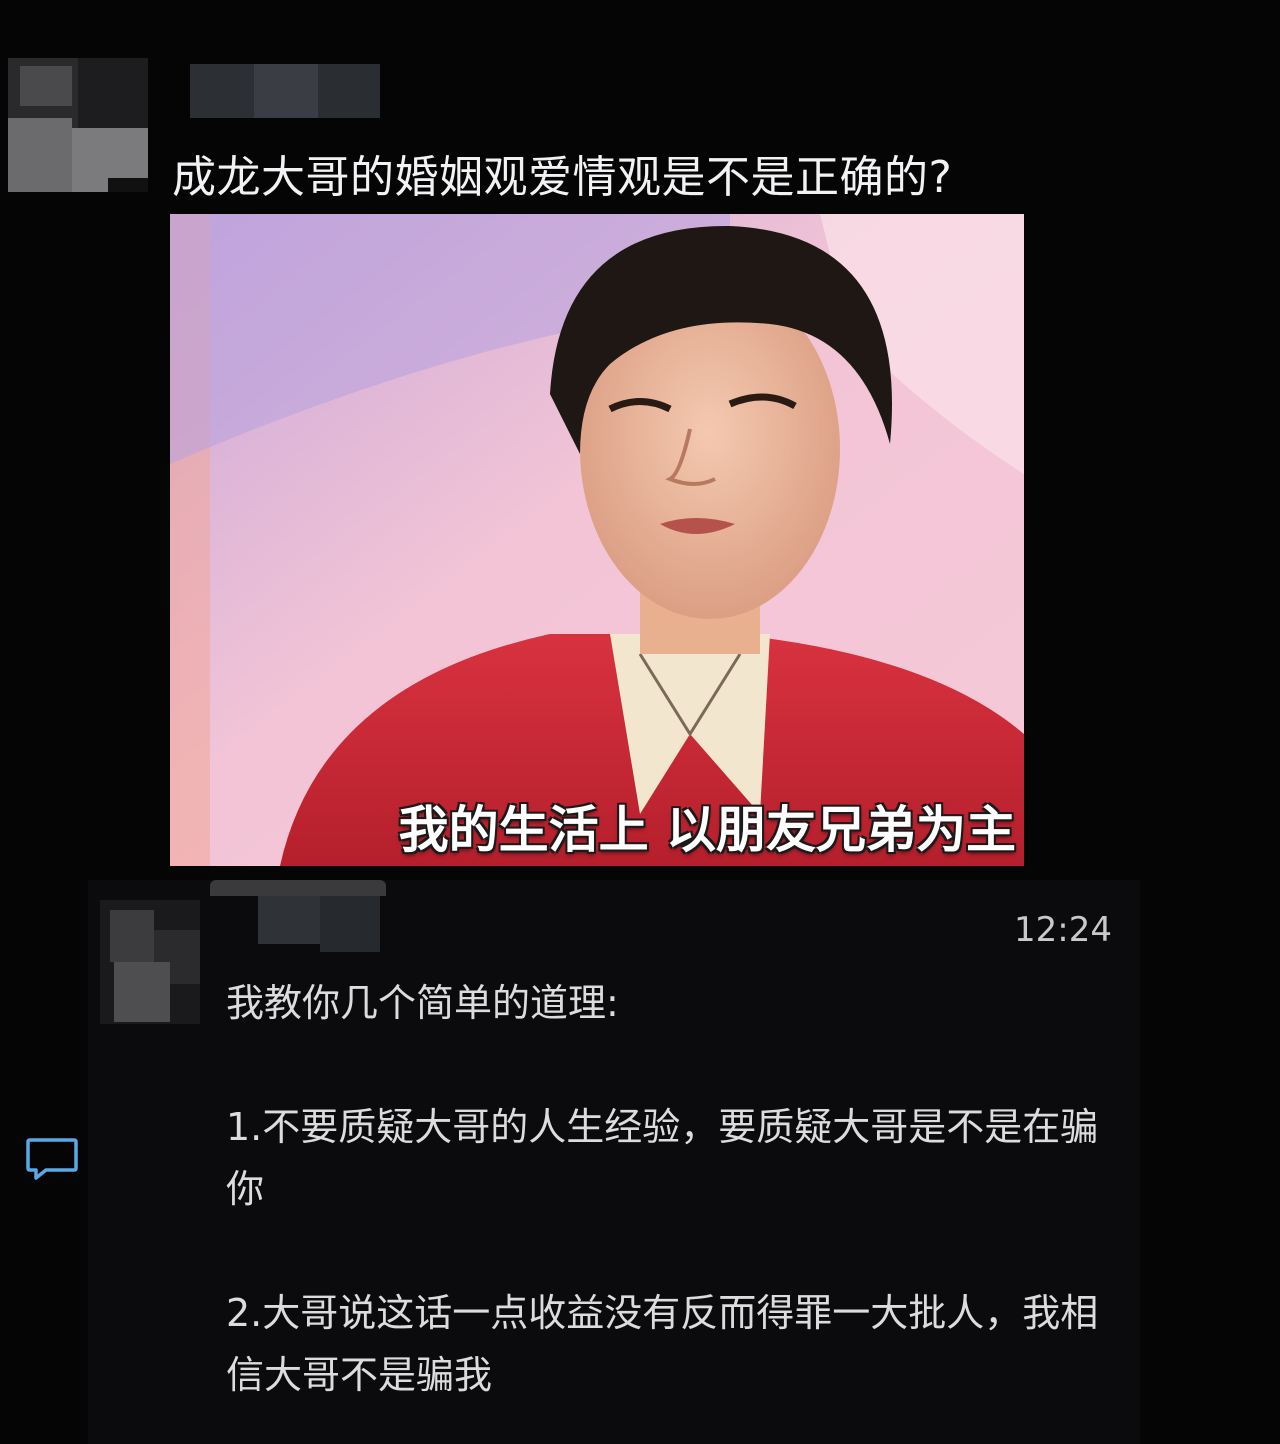  What do you see at coordinates (78, 125) in the screenshot?
I see `post-author-avatar` at bounding box center [78, 125].